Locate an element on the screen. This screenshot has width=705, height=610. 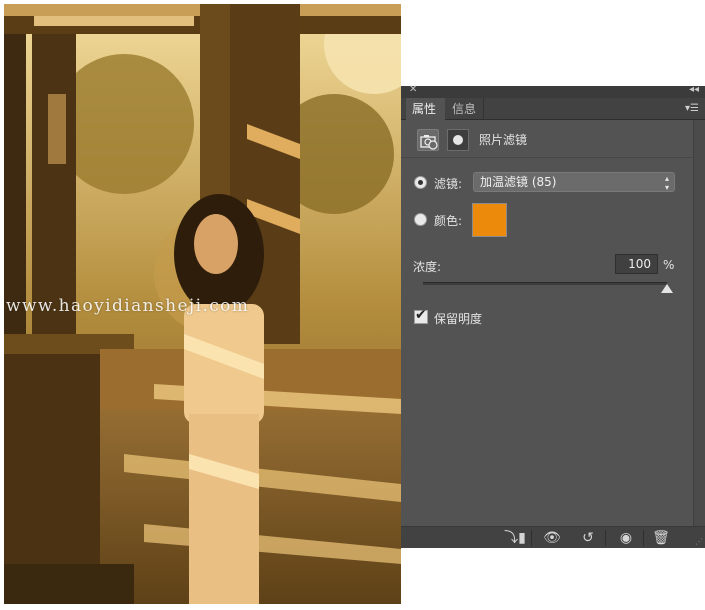
density-input: 100 is located at coordinates (636, 264).